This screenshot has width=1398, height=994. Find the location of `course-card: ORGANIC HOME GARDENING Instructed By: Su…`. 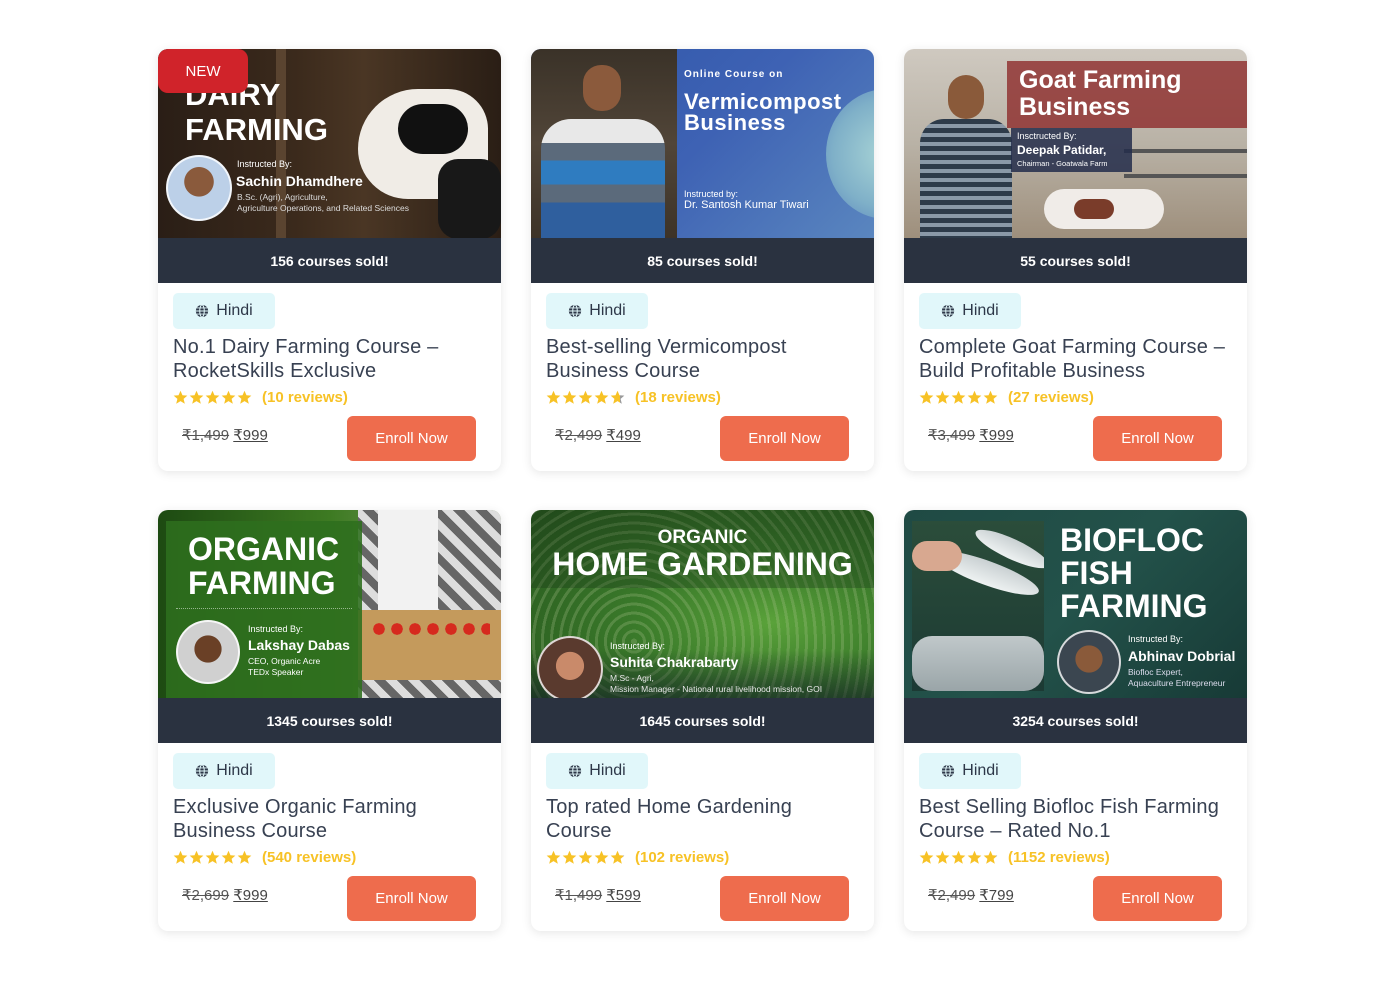

course-card: ORGANIC HOME GARDENING Instructed By: Su… is located at coordinates (702, 720).